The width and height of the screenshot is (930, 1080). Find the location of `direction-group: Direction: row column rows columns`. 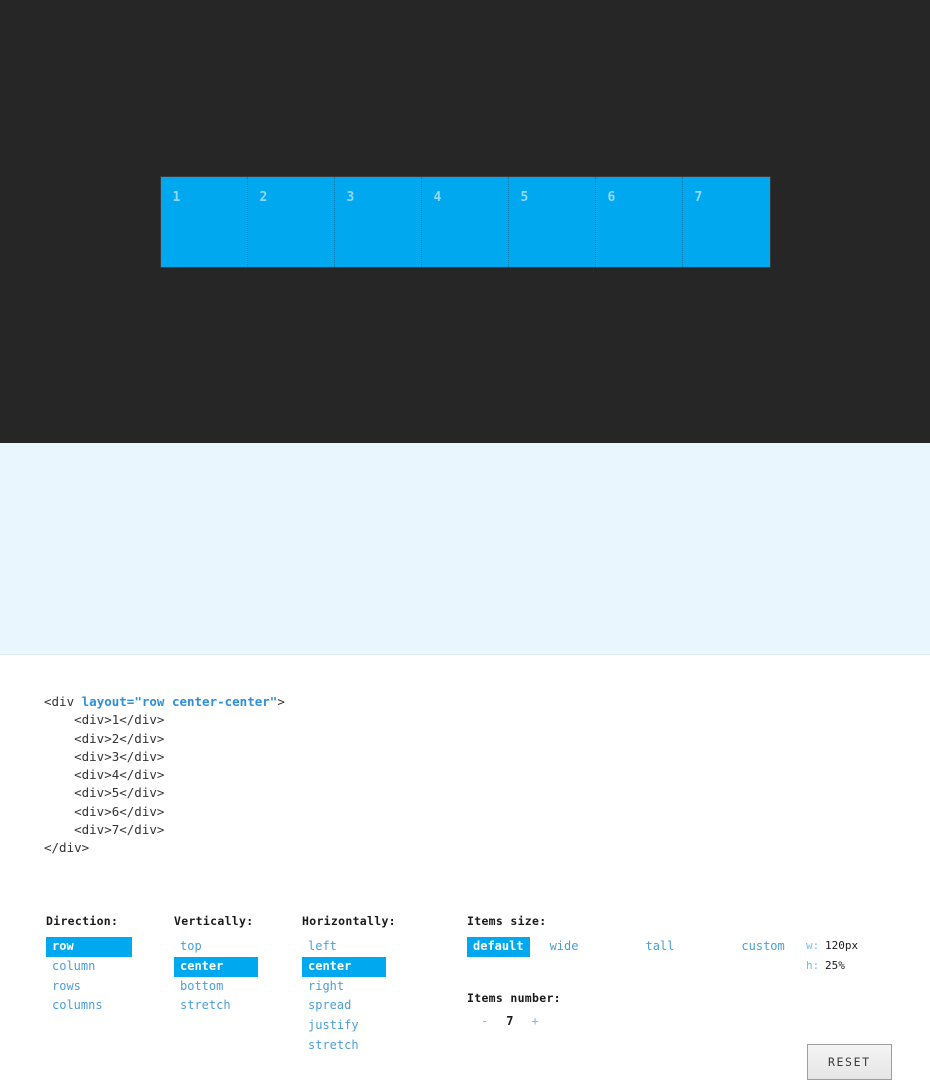

direction-group: Direction: row column rows columns is located at coordinates (89, 965).